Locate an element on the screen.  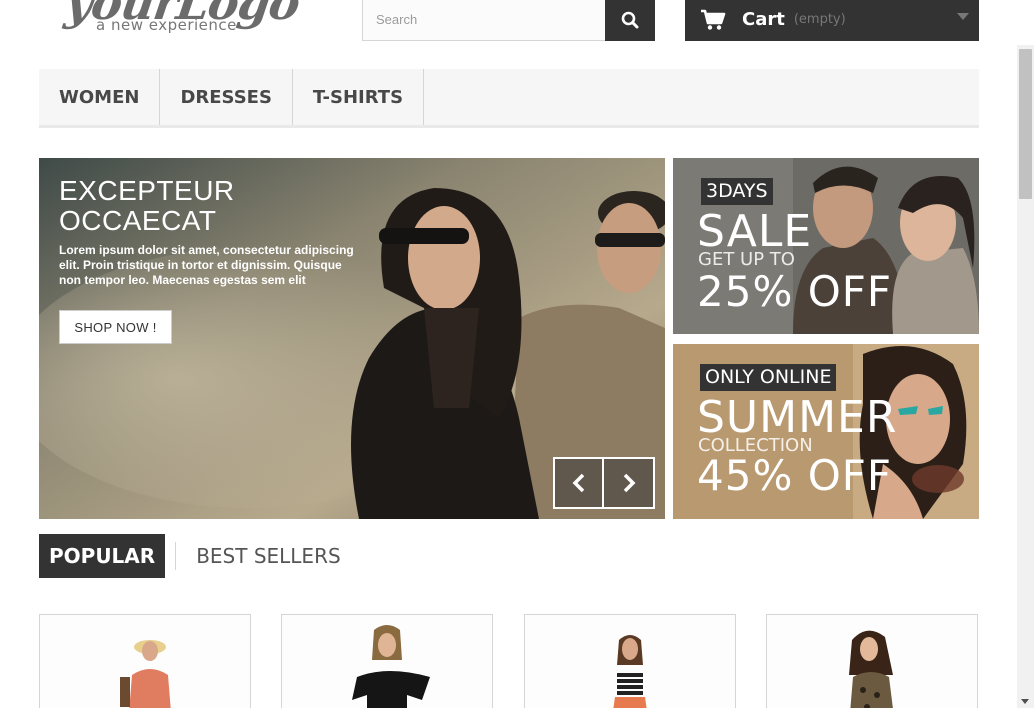
shop-now-button: SHOP NOW ! is located at coordinates (115, 327).